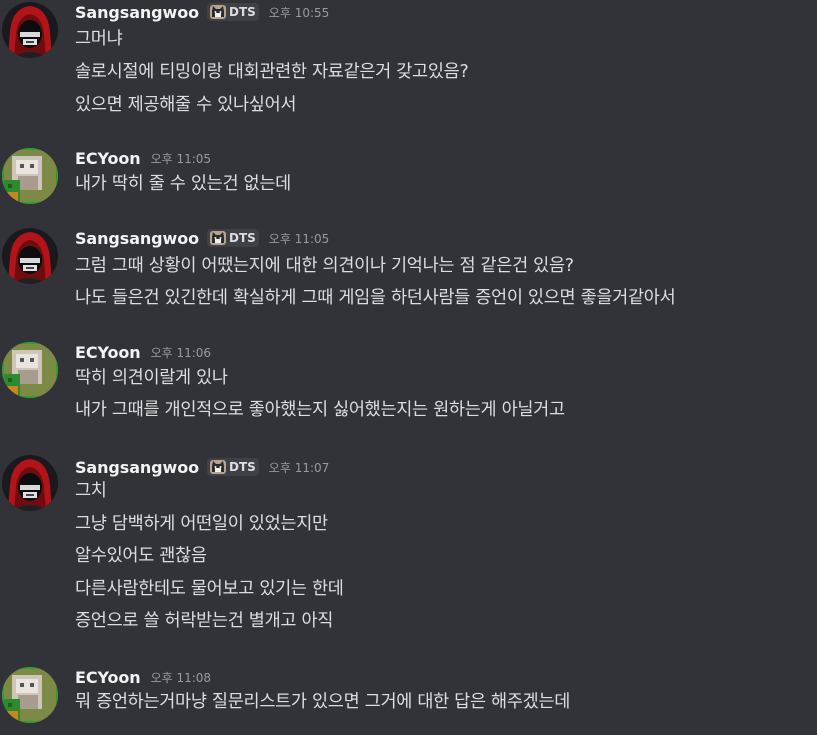 The width and height of the screenshot is (817, 735). What do you see at coordinates (299, 467) in the screenshot?
I see `timestamp: 오후 11:07` at bounding box center [299, 467].